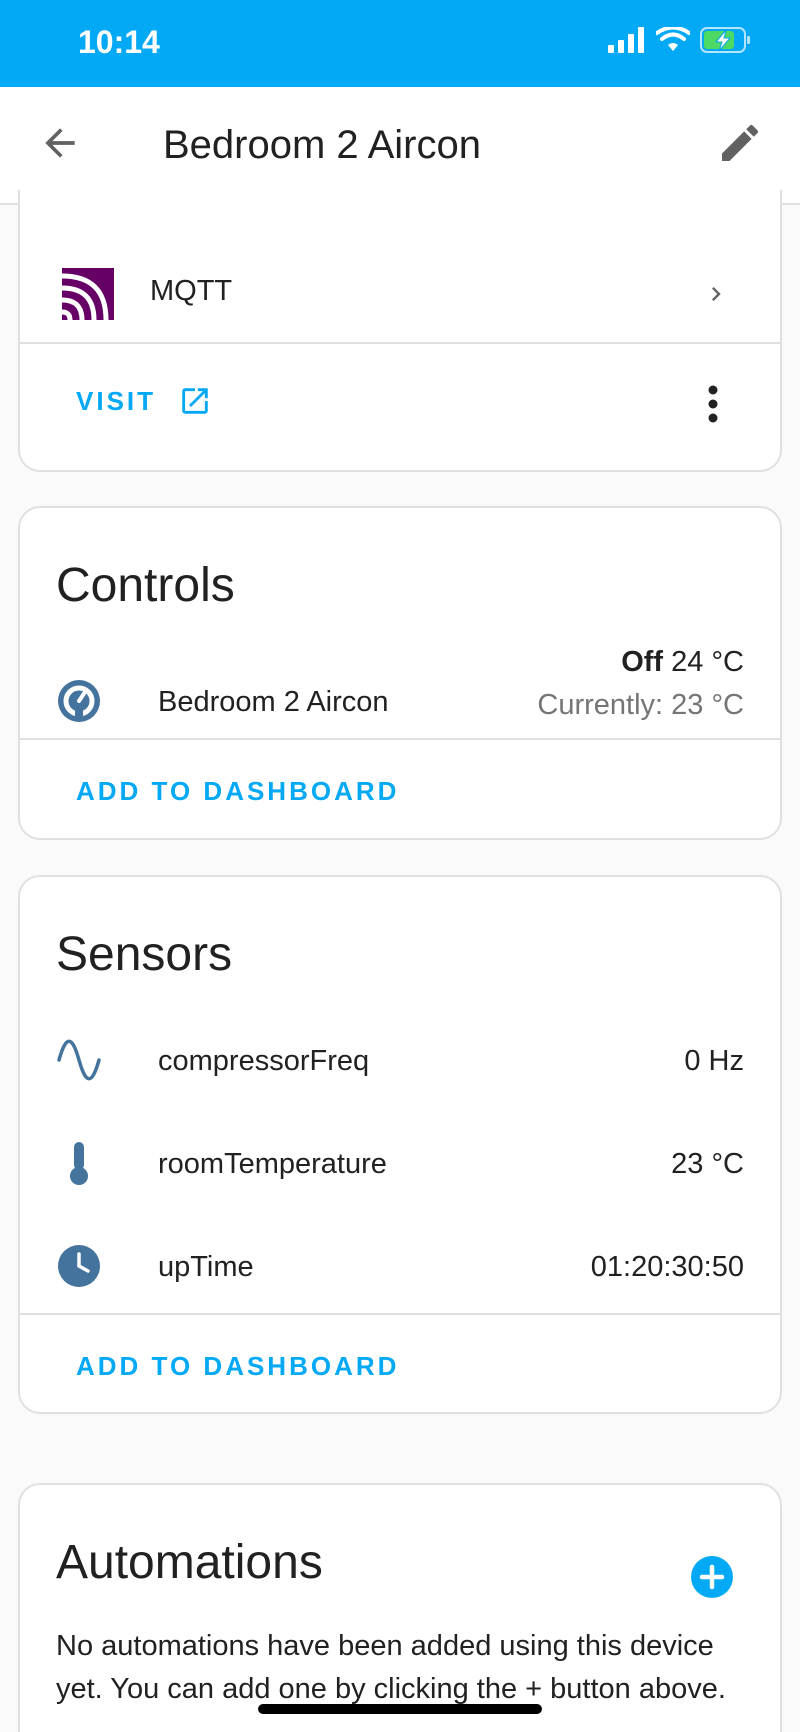  I want to click on status-bar: 10:14, so click(400, 43).